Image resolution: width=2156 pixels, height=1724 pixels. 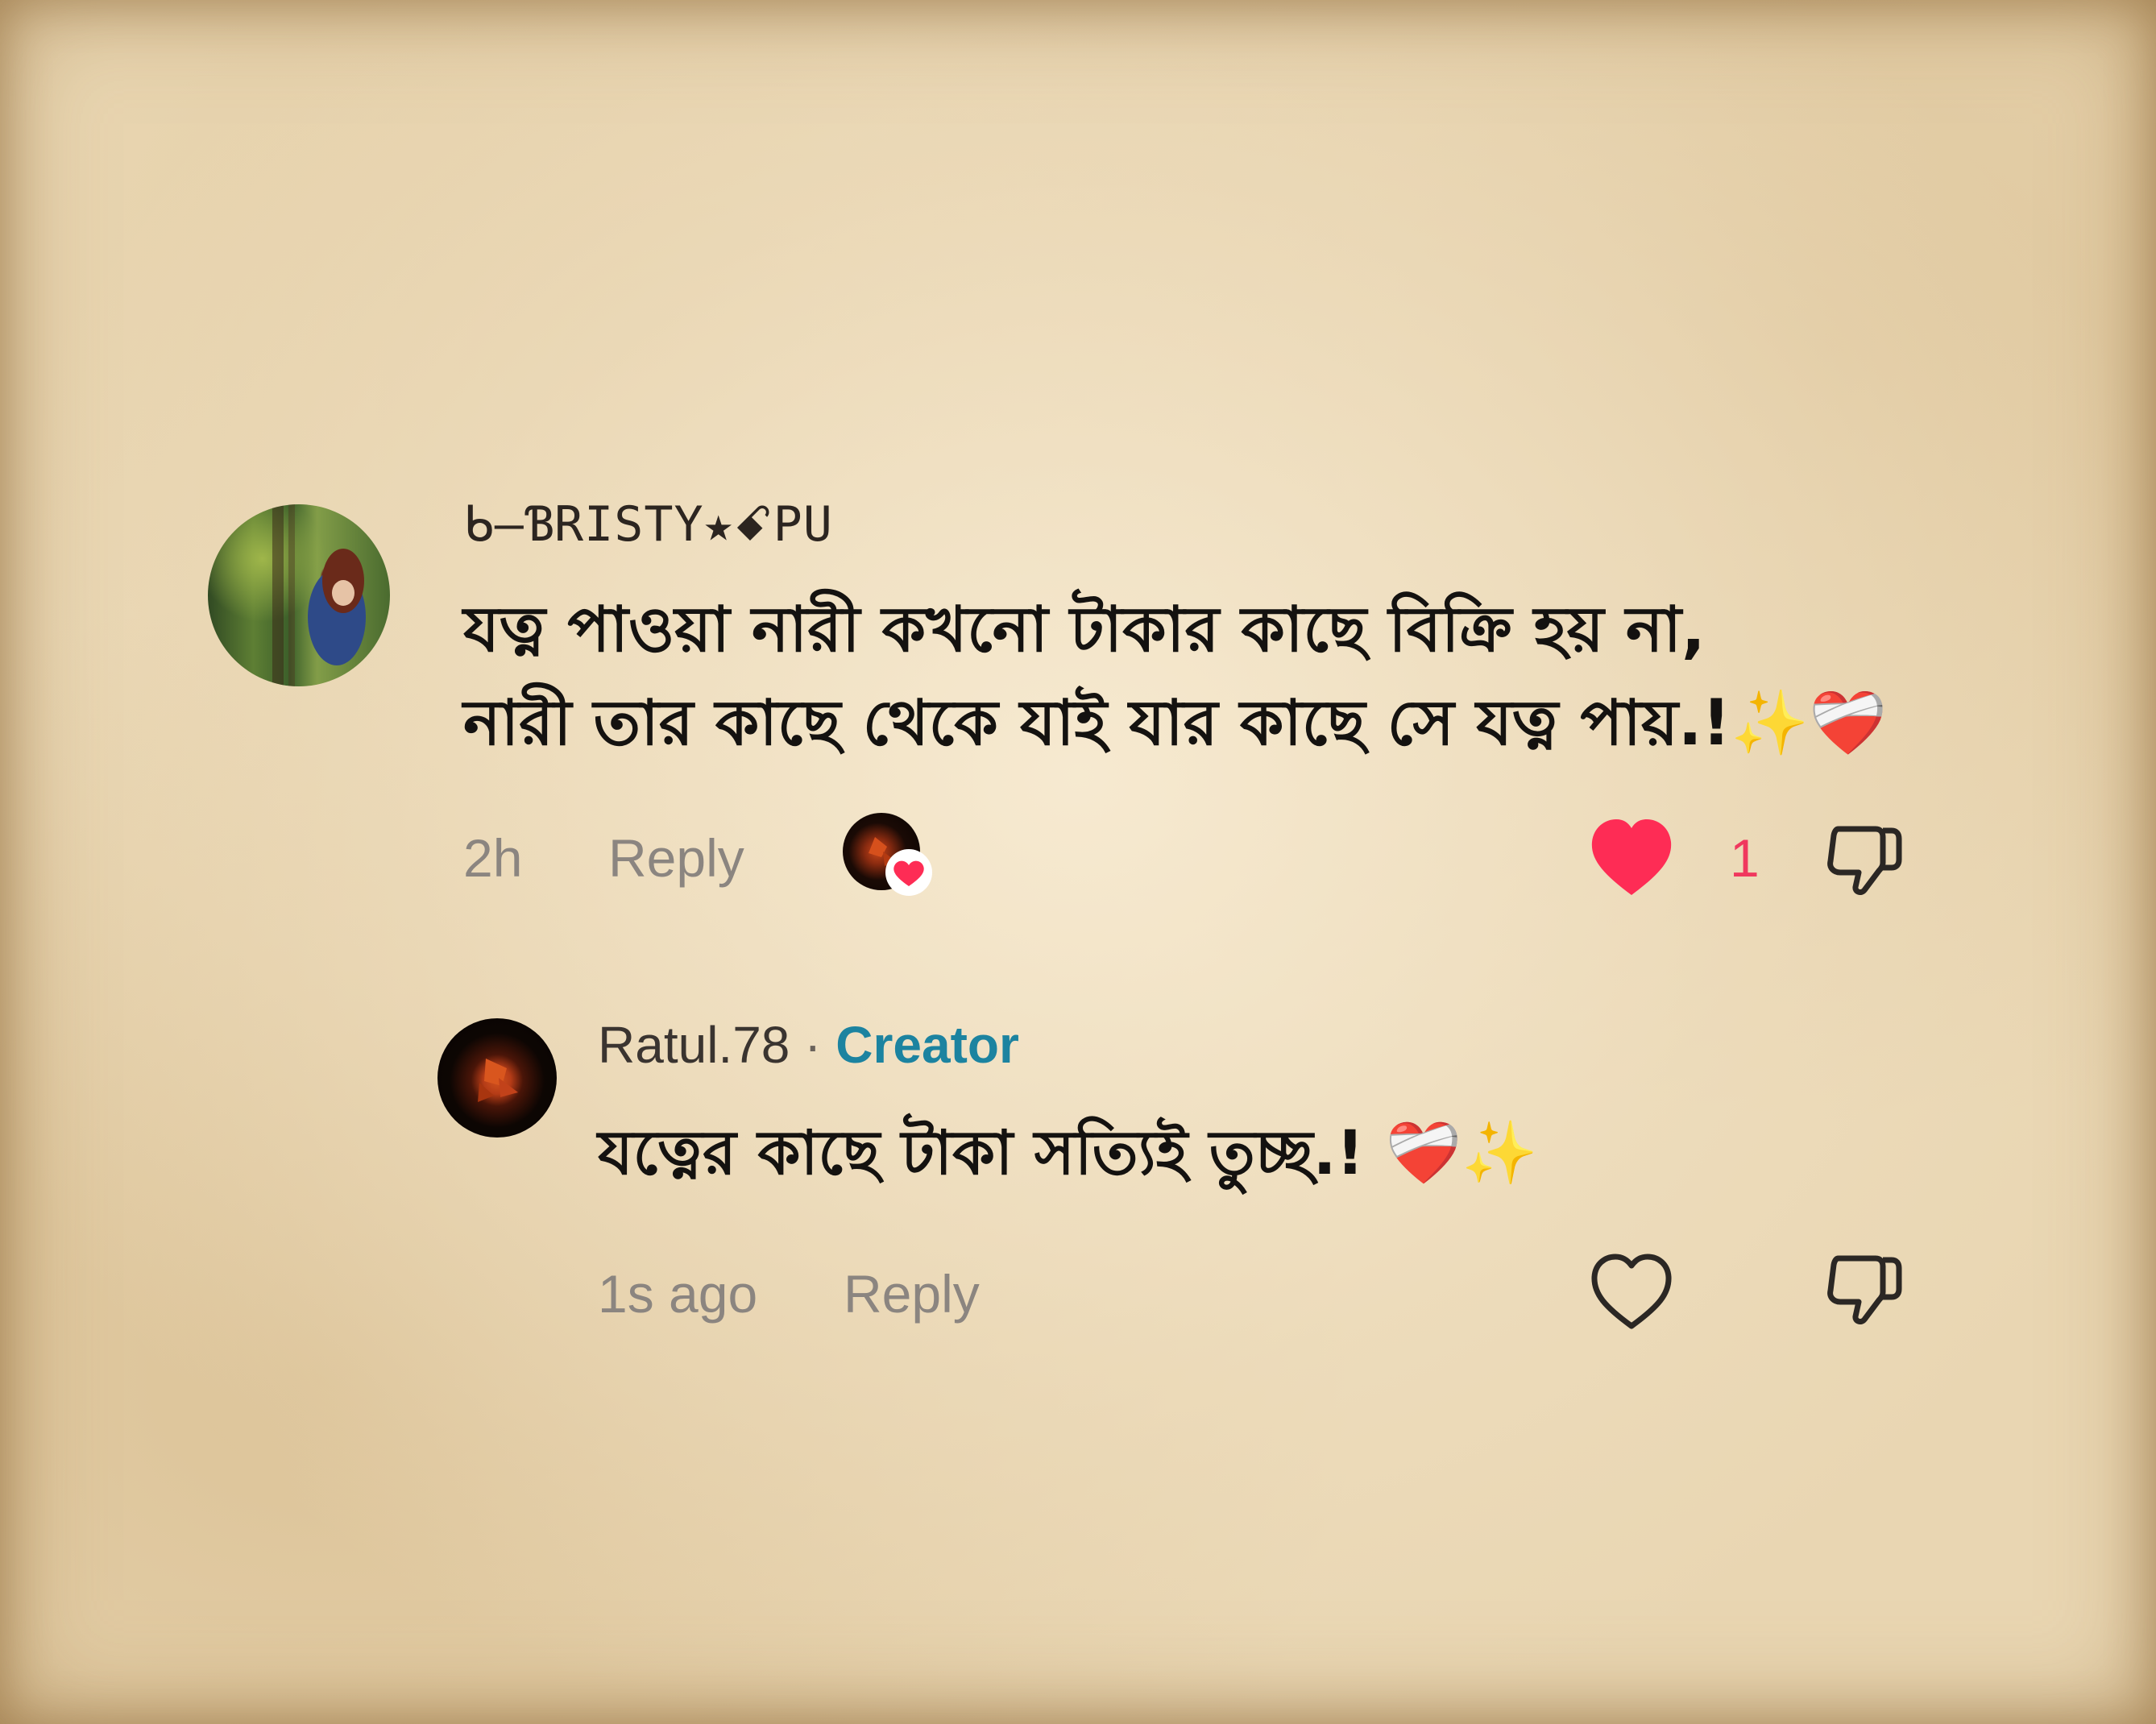 I want to click on reply-timestamp: 1s ago, so click(x=678, y=1294).